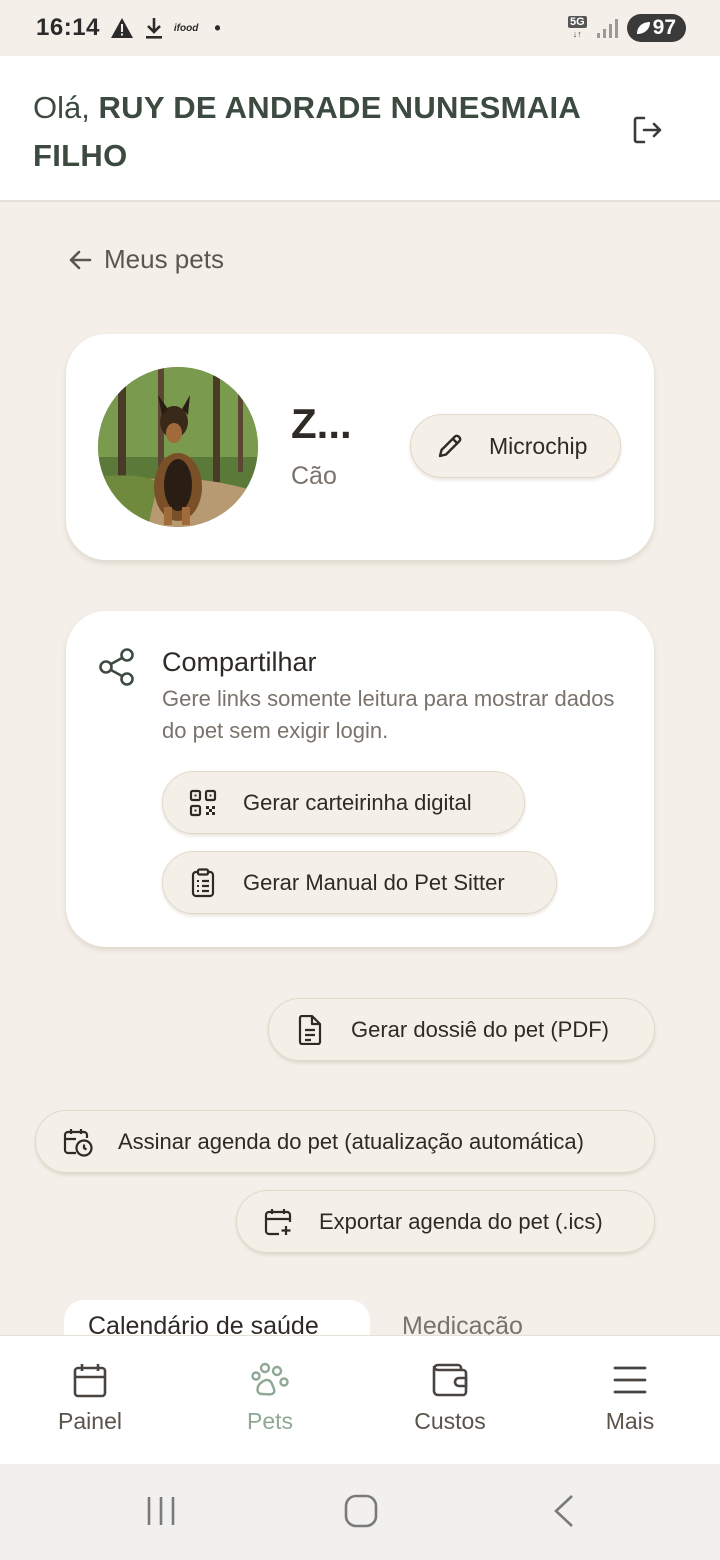 The height and width of the screenshot is (1560, 720). What do you see at coordinates (68, 27) in the screenshot?
I see `status-time: 16:14` at bounding box center [68, 27].